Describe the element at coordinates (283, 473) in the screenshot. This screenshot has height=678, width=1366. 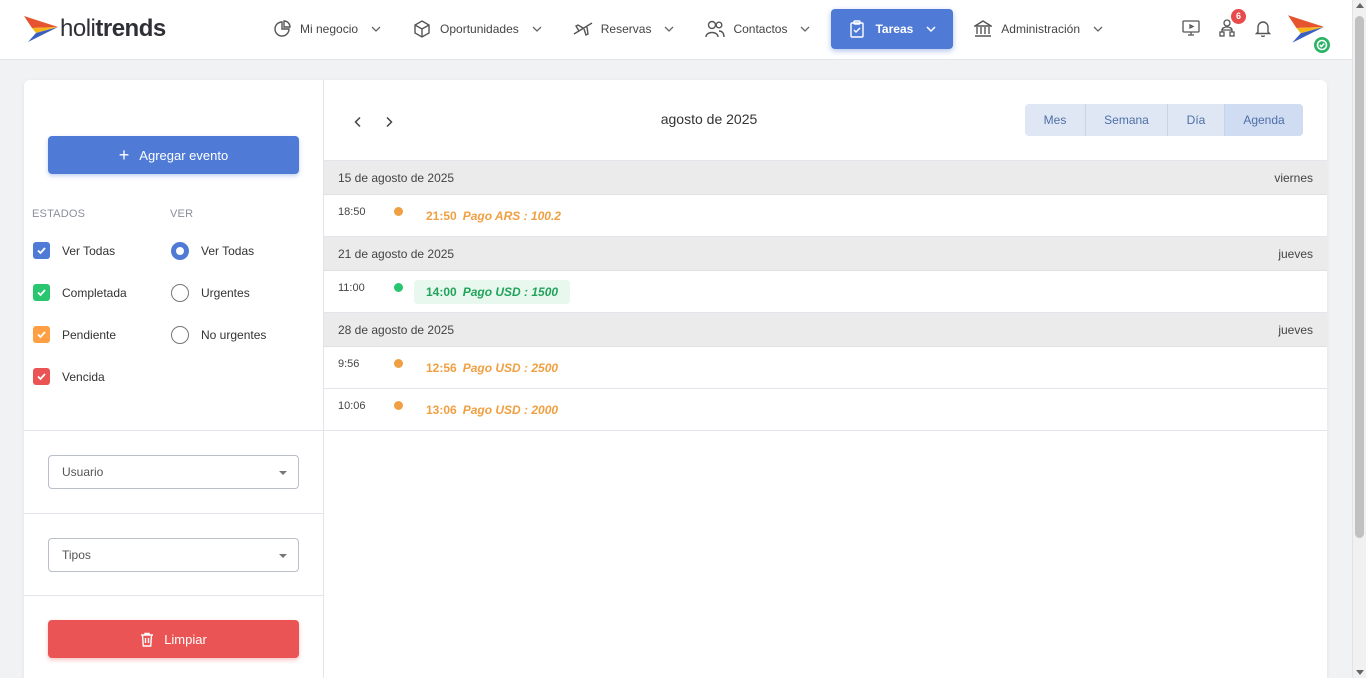
I see `caret-down-icon` at that location.